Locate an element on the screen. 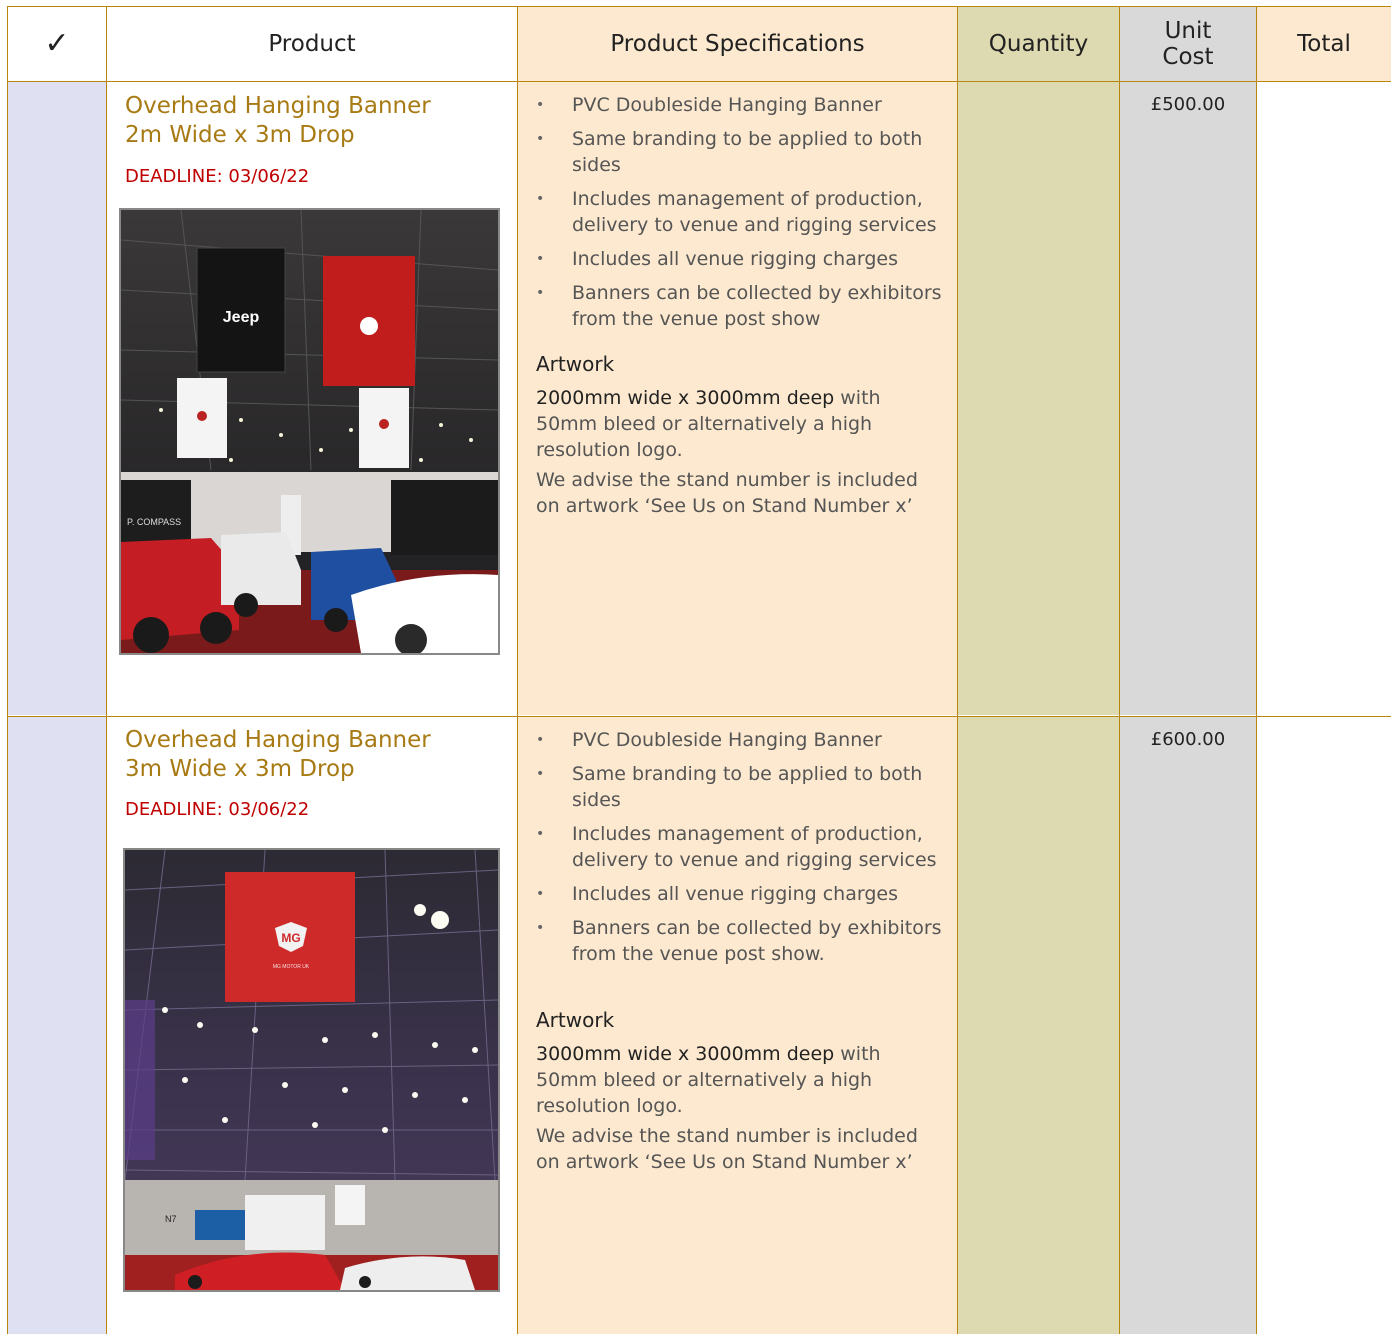 Image resolution: width=1391 pixels, height=1334 pixels. banner-photo-2-image: MG MG MOTOR UK N7 is located at coordinates (311, 1070).